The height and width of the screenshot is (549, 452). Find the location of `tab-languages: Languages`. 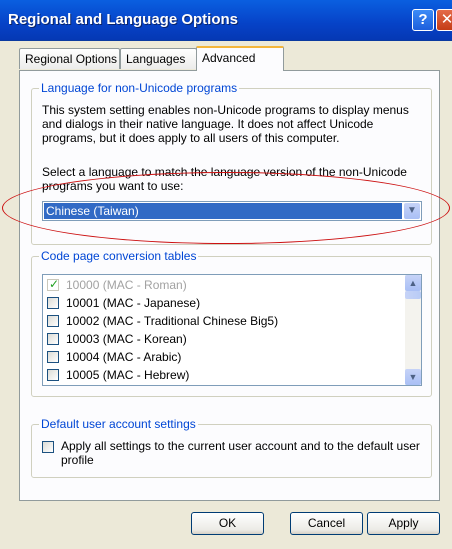

tab-languages: Languages is located at coordinates (158, 58).